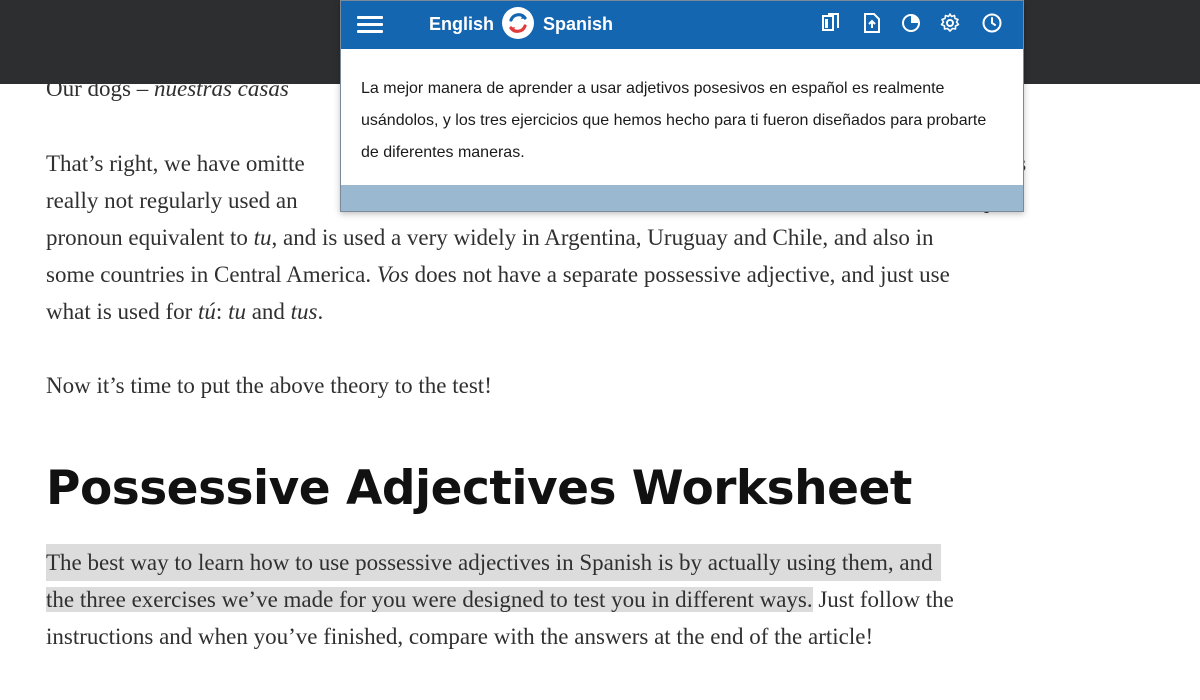 The width and height of the screenshot is (1200, 700). Describe the element at coordinates (911, 23) in the screenshot. I see `mouse-icon` at that location.